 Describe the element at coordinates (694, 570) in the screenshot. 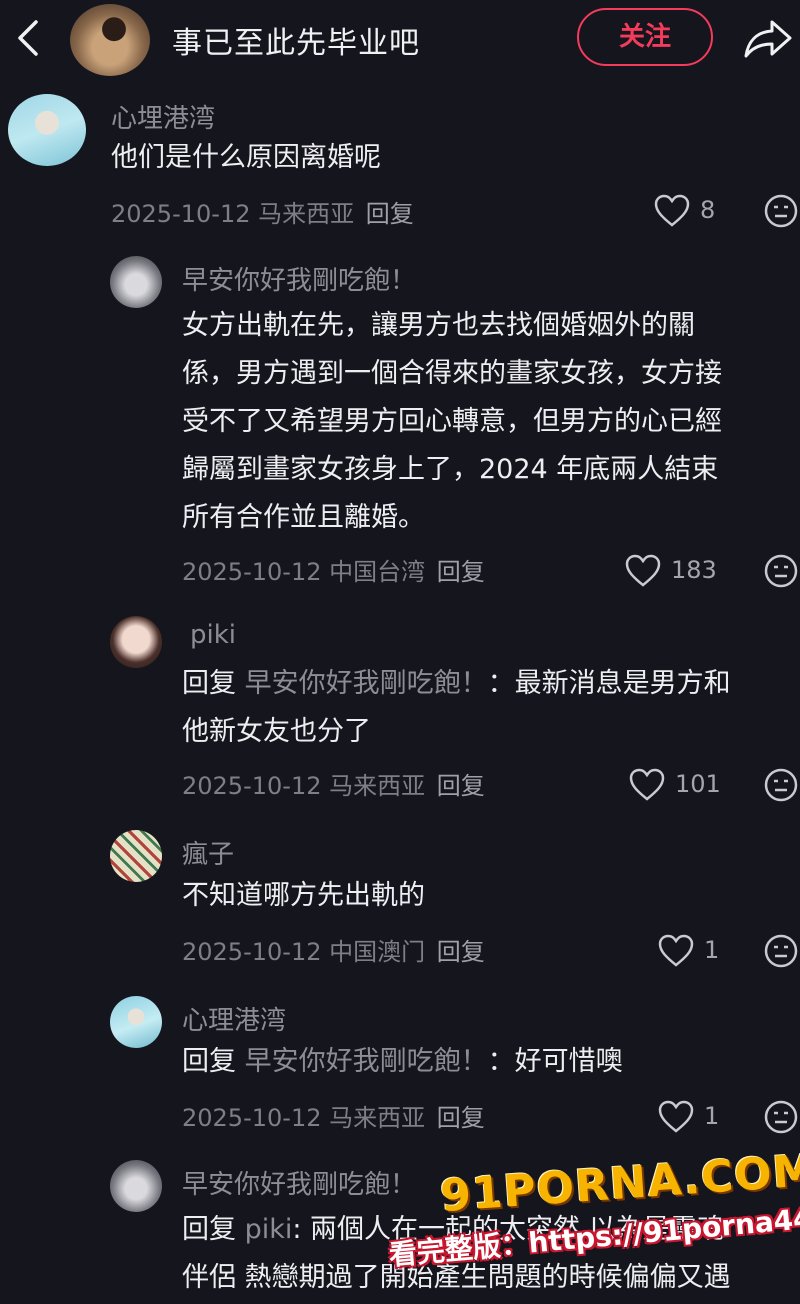

I see `like-count: 183` at that location.